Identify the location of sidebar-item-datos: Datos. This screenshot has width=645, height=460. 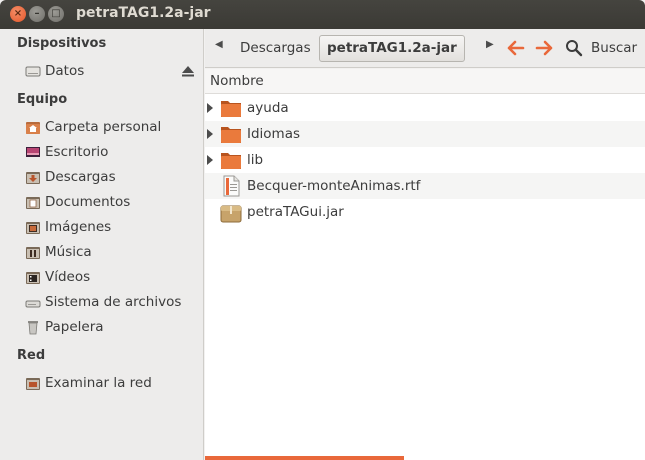
(114, 71).